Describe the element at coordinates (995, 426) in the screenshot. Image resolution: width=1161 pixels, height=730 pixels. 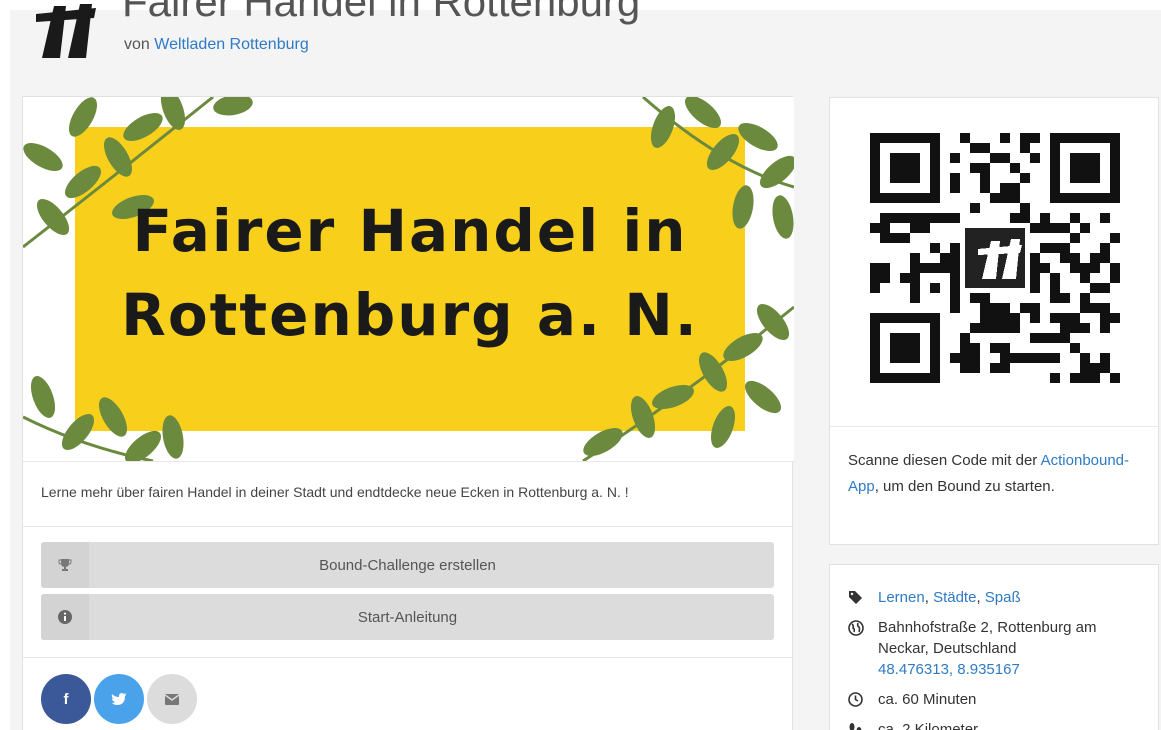
I see `qr-divider` at that location.